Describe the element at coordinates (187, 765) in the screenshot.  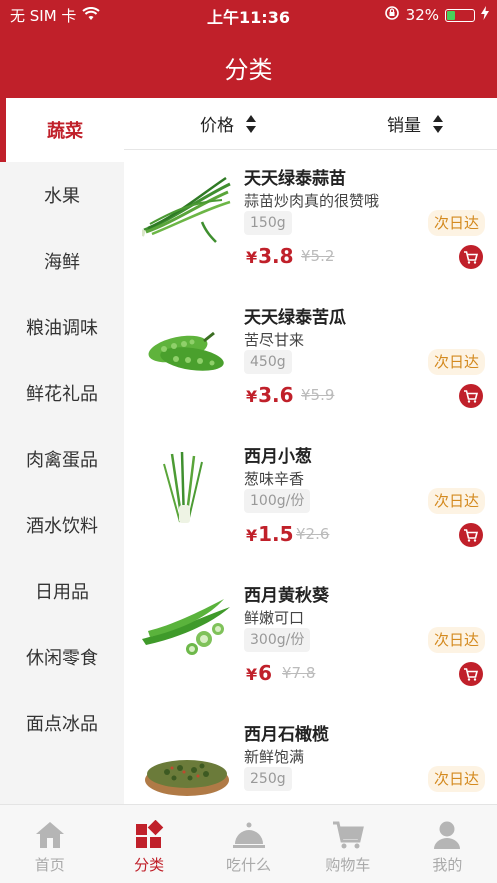
I see `herb-basket-image` at that location.